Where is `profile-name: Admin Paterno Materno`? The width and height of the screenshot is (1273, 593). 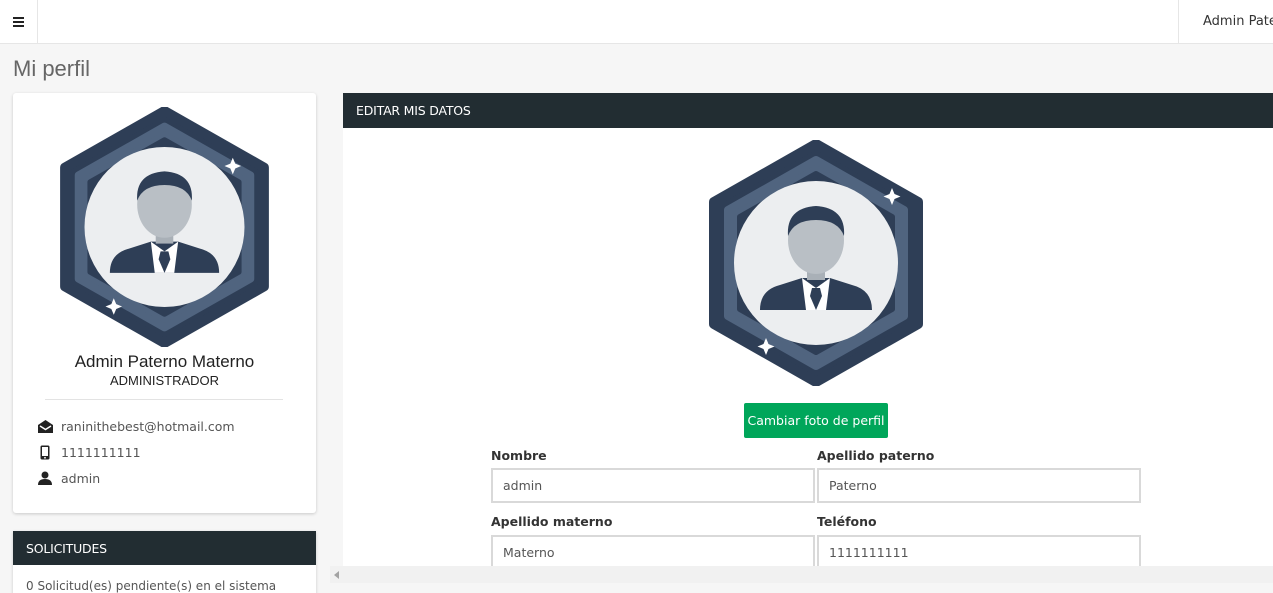 profile-name: Admin Paterno Materno is located at coordinates (164, 361).